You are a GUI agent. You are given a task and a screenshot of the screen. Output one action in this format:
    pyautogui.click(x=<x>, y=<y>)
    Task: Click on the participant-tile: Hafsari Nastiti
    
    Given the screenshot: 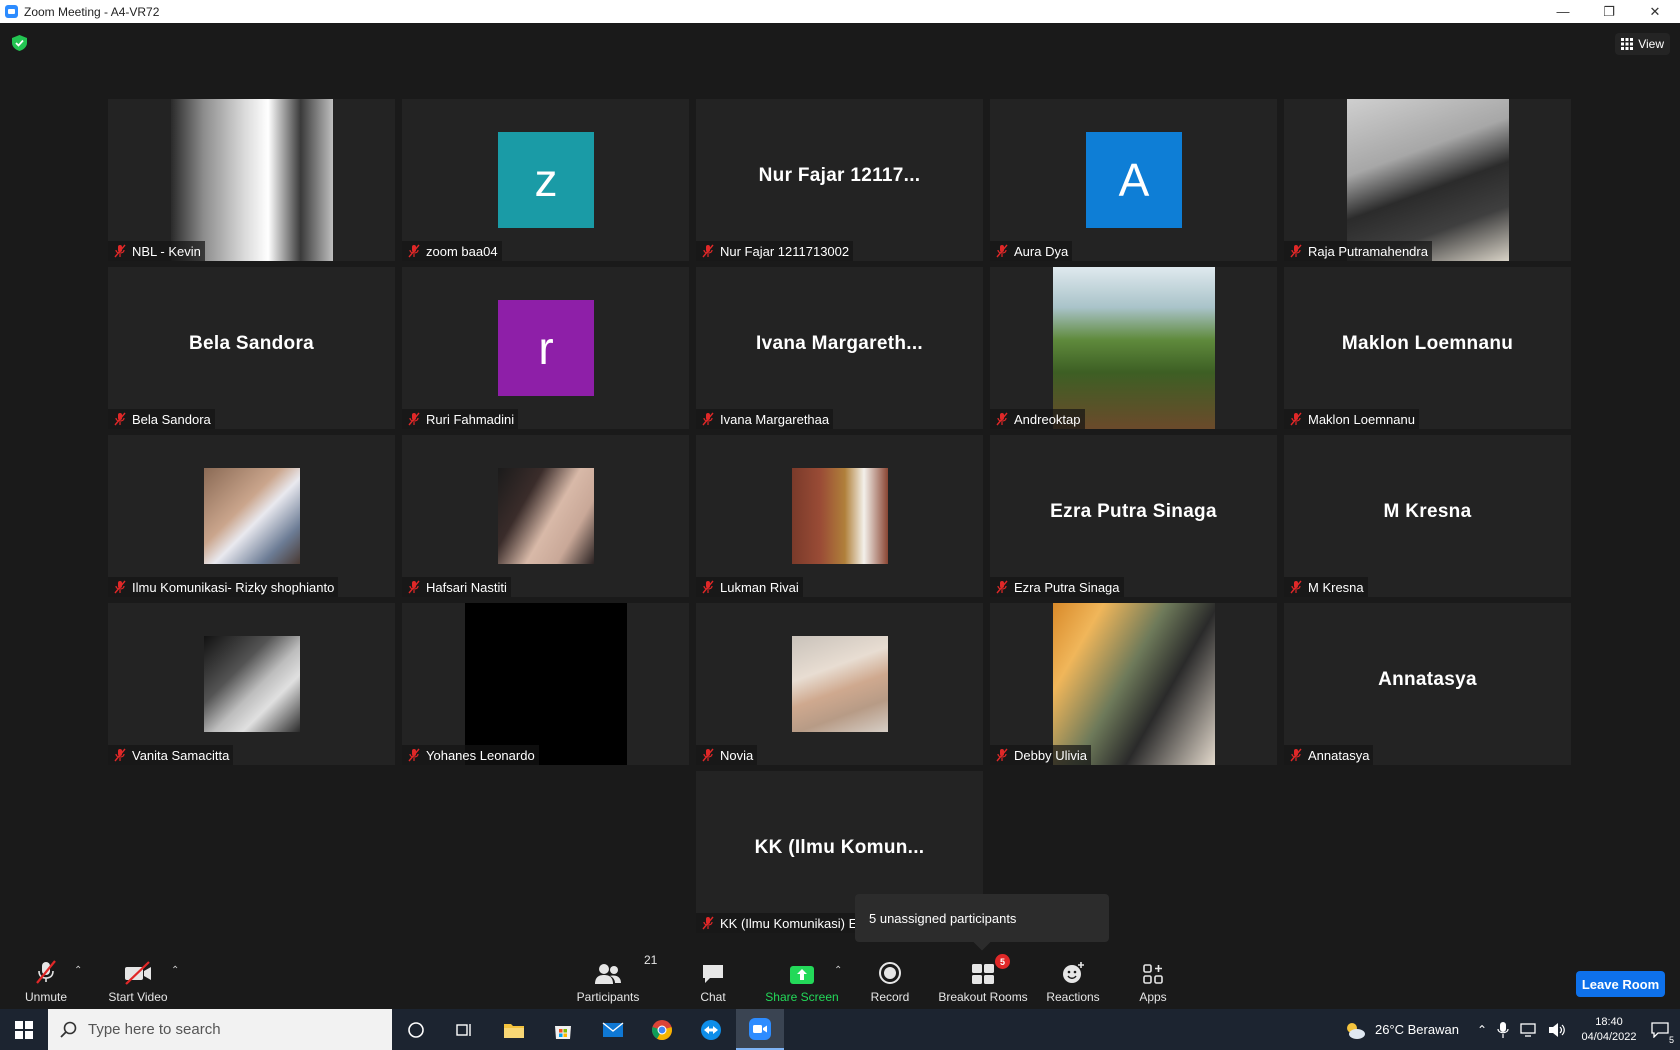 What is the action you would take?
    pyautogui.click(x=545, y=516)
    